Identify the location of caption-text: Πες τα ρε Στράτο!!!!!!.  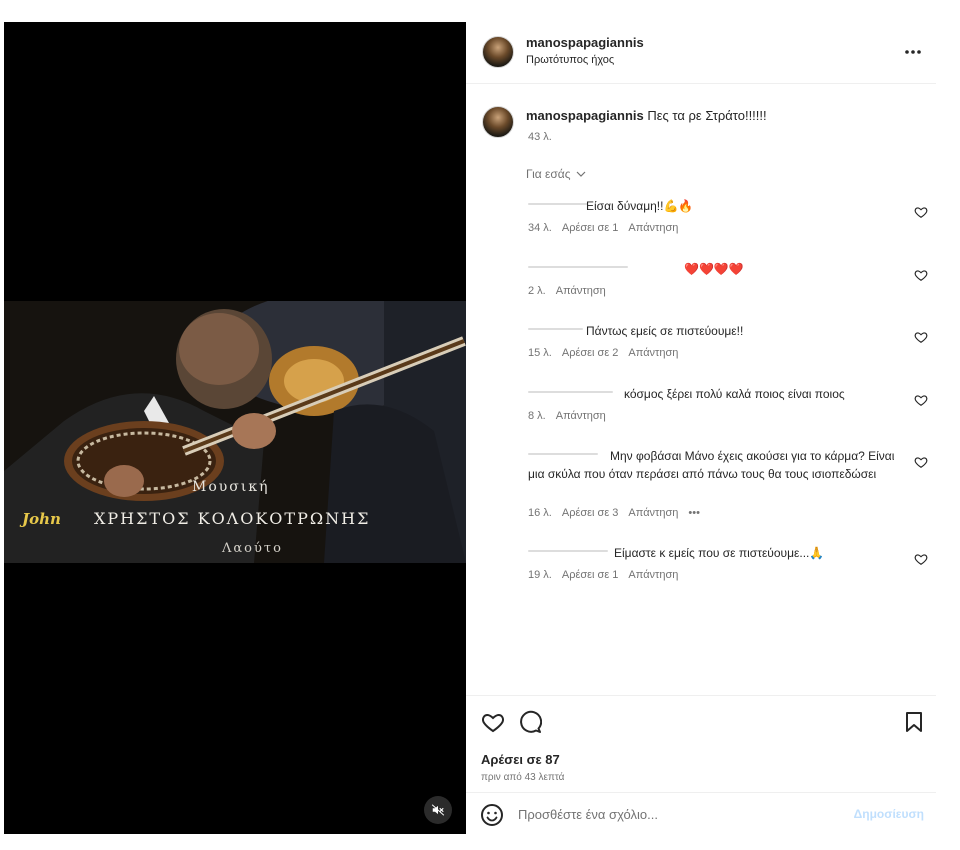
(707, 115).